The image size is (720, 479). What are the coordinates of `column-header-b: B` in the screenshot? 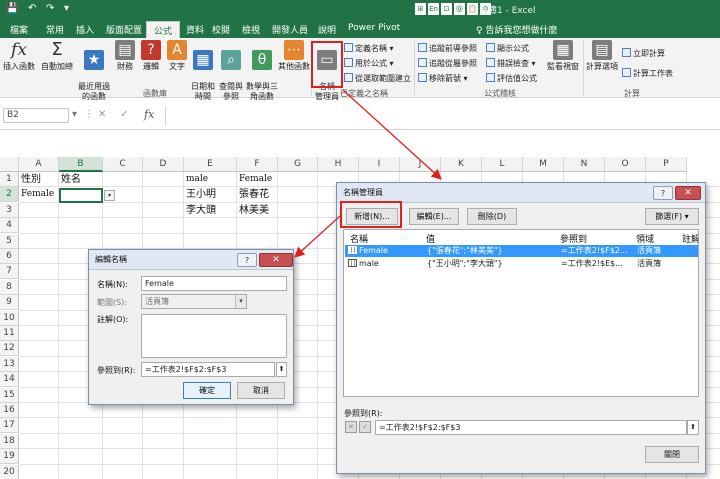 It's located at (81, 164).